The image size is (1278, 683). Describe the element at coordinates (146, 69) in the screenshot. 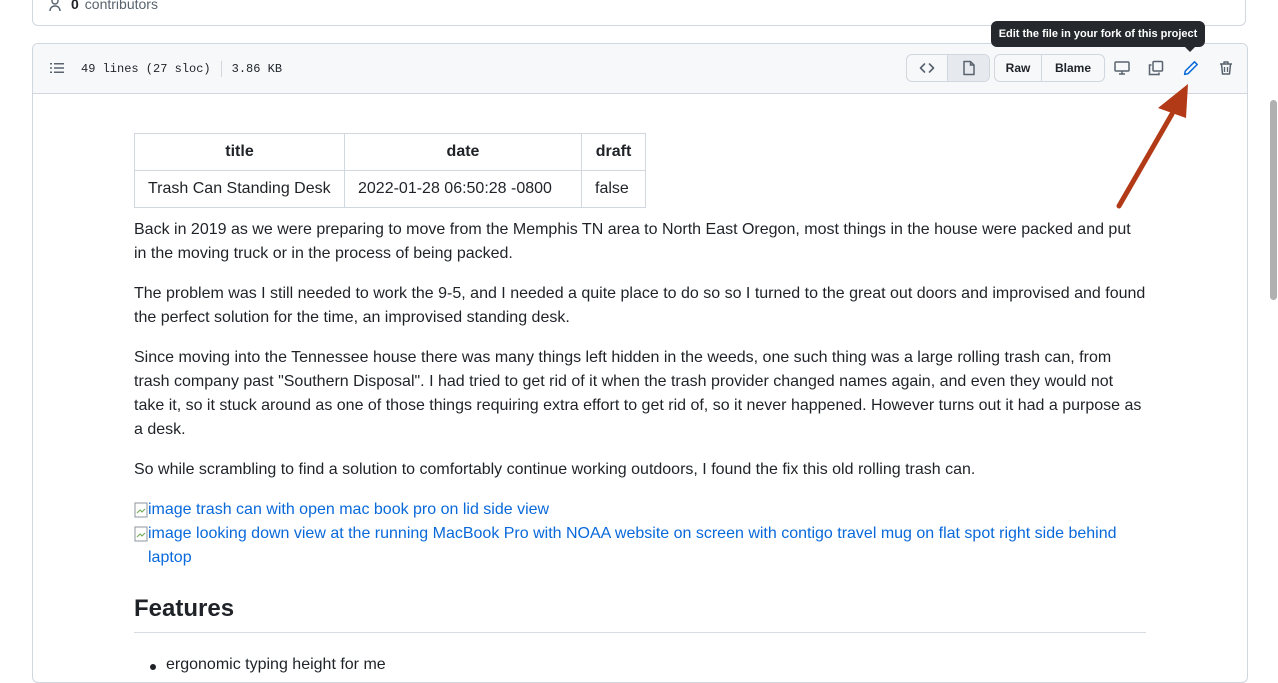

I see `line-count: 49 lines (27 sloc)` at that location.